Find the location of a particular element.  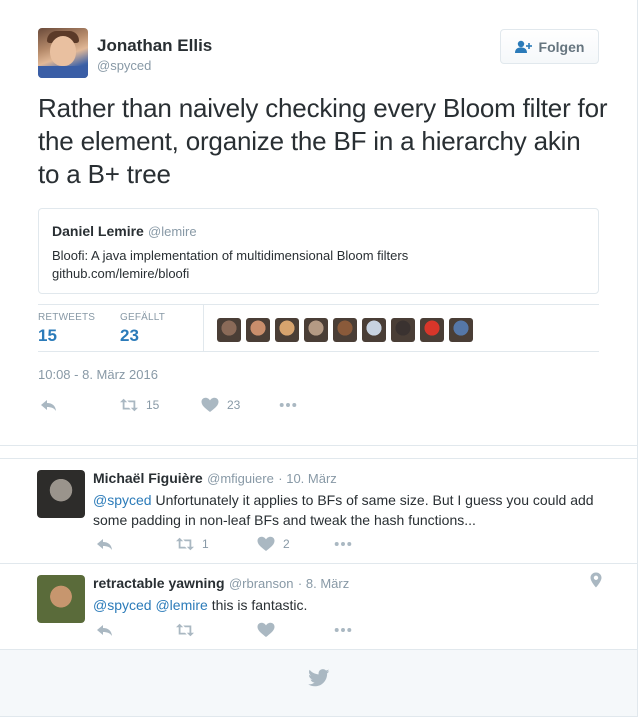

retweet-button: 1 is located at coordinates (192, 544).